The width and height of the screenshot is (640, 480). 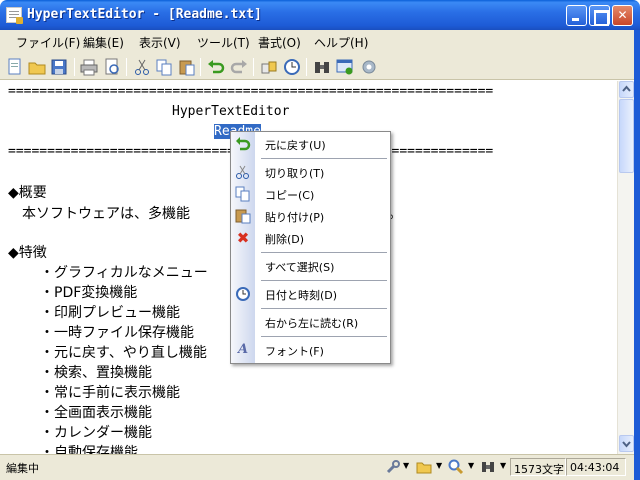 I want to click on feature-item: ・自動保存機能, so click(x=89, y=449).